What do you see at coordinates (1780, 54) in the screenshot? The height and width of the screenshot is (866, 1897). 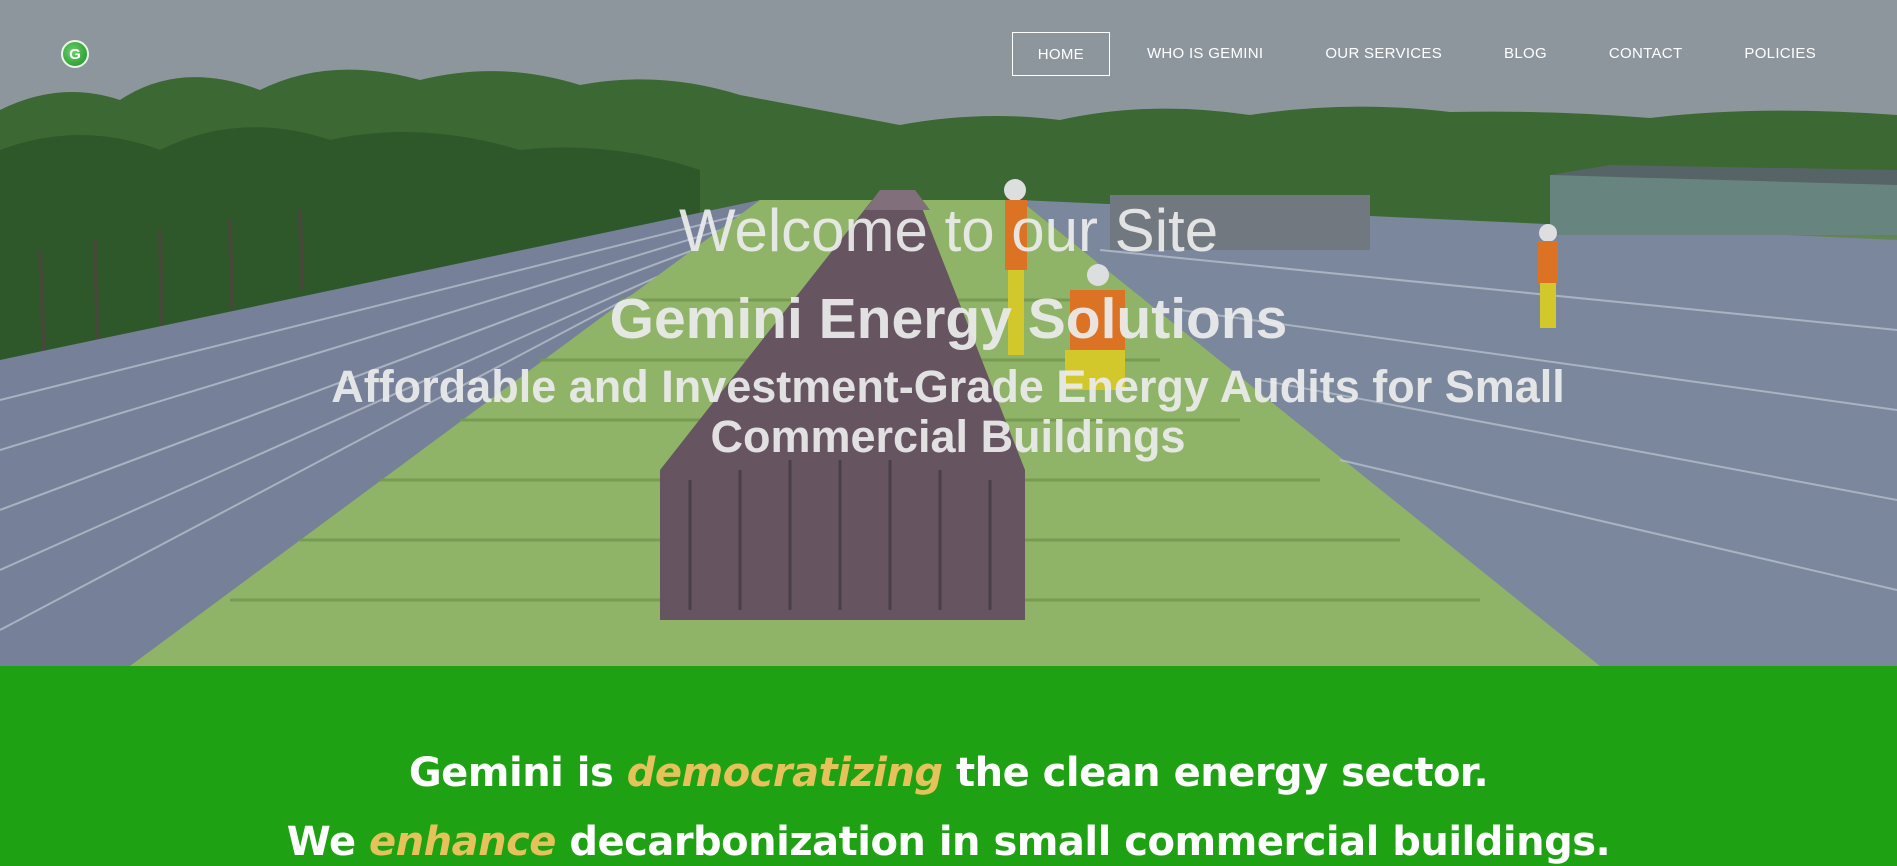 I see `nav-item-policies: POLICIES` at bounding box center [1780, 54].